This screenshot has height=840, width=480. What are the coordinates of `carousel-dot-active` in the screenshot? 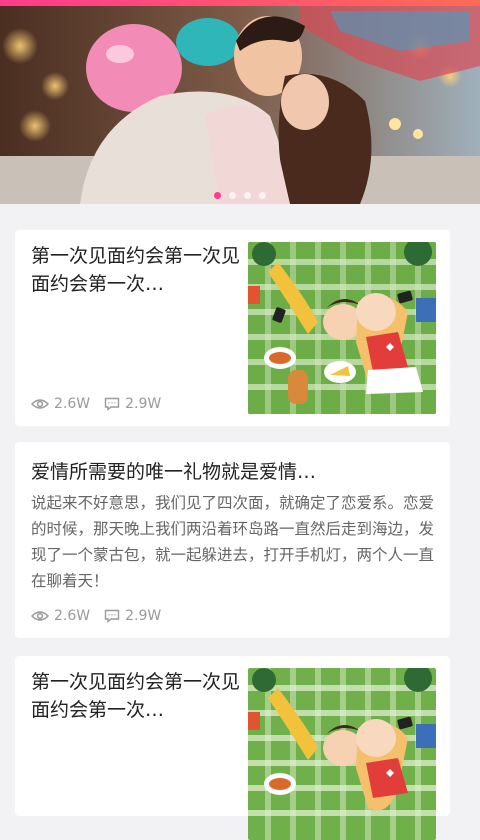 It's located at (217, 195).